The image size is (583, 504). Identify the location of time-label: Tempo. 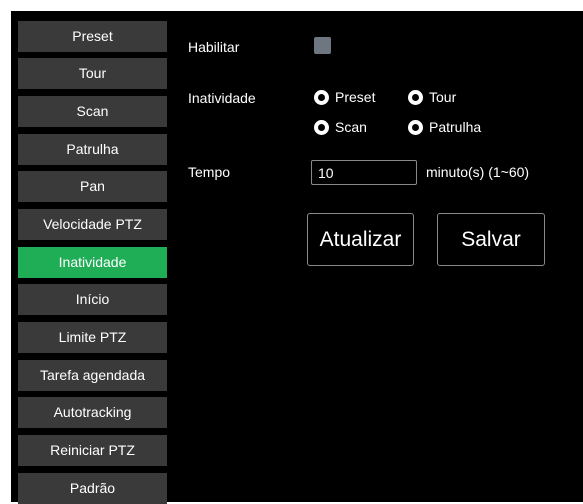
(209, 172).